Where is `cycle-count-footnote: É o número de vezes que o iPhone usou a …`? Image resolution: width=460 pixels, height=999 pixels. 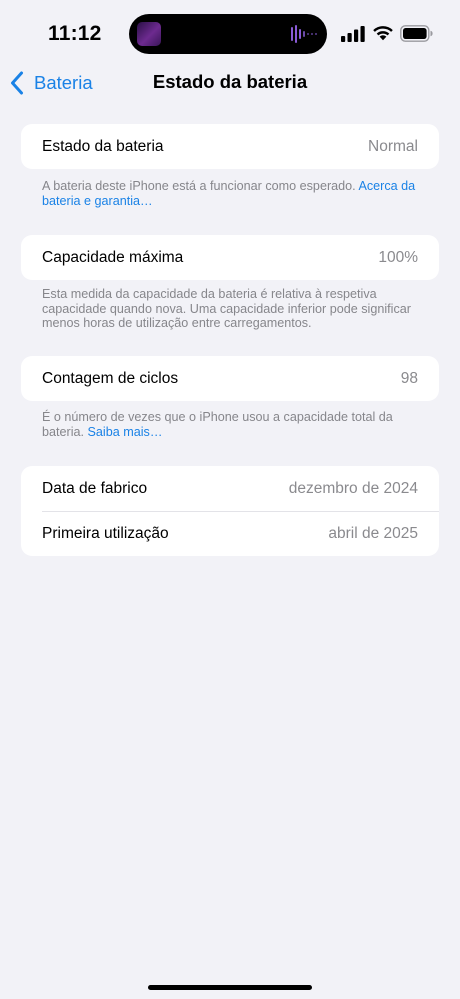 cycle-count-footnote: É o número de vezes que o iPhone usou a … is located at coordinates (233, 424).